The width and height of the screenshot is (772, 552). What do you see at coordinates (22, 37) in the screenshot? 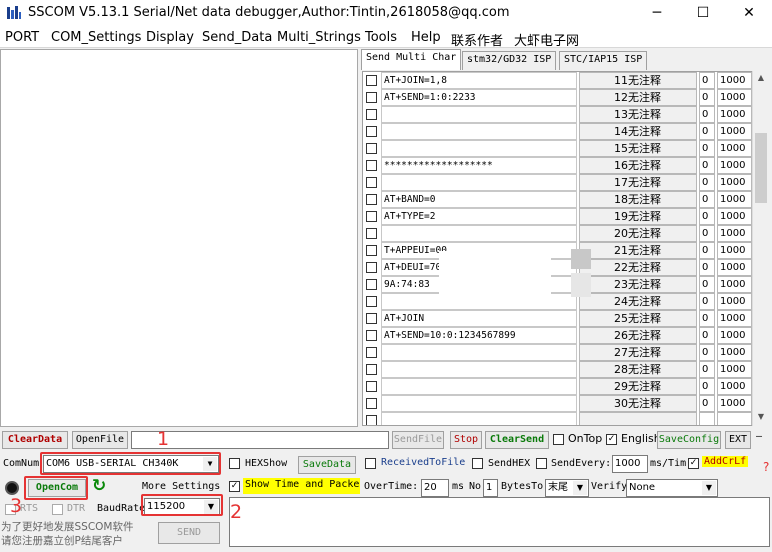
I see `menu-port: PORT` at bounding box center [22, 37].